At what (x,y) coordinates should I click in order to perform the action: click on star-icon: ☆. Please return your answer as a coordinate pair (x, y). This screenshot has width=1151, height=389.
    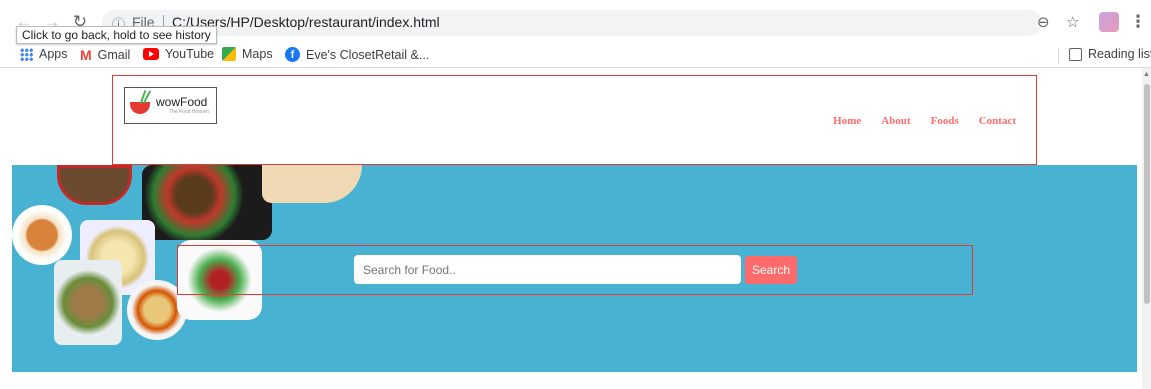
    Looking at the image, I should click on (1072, 22).